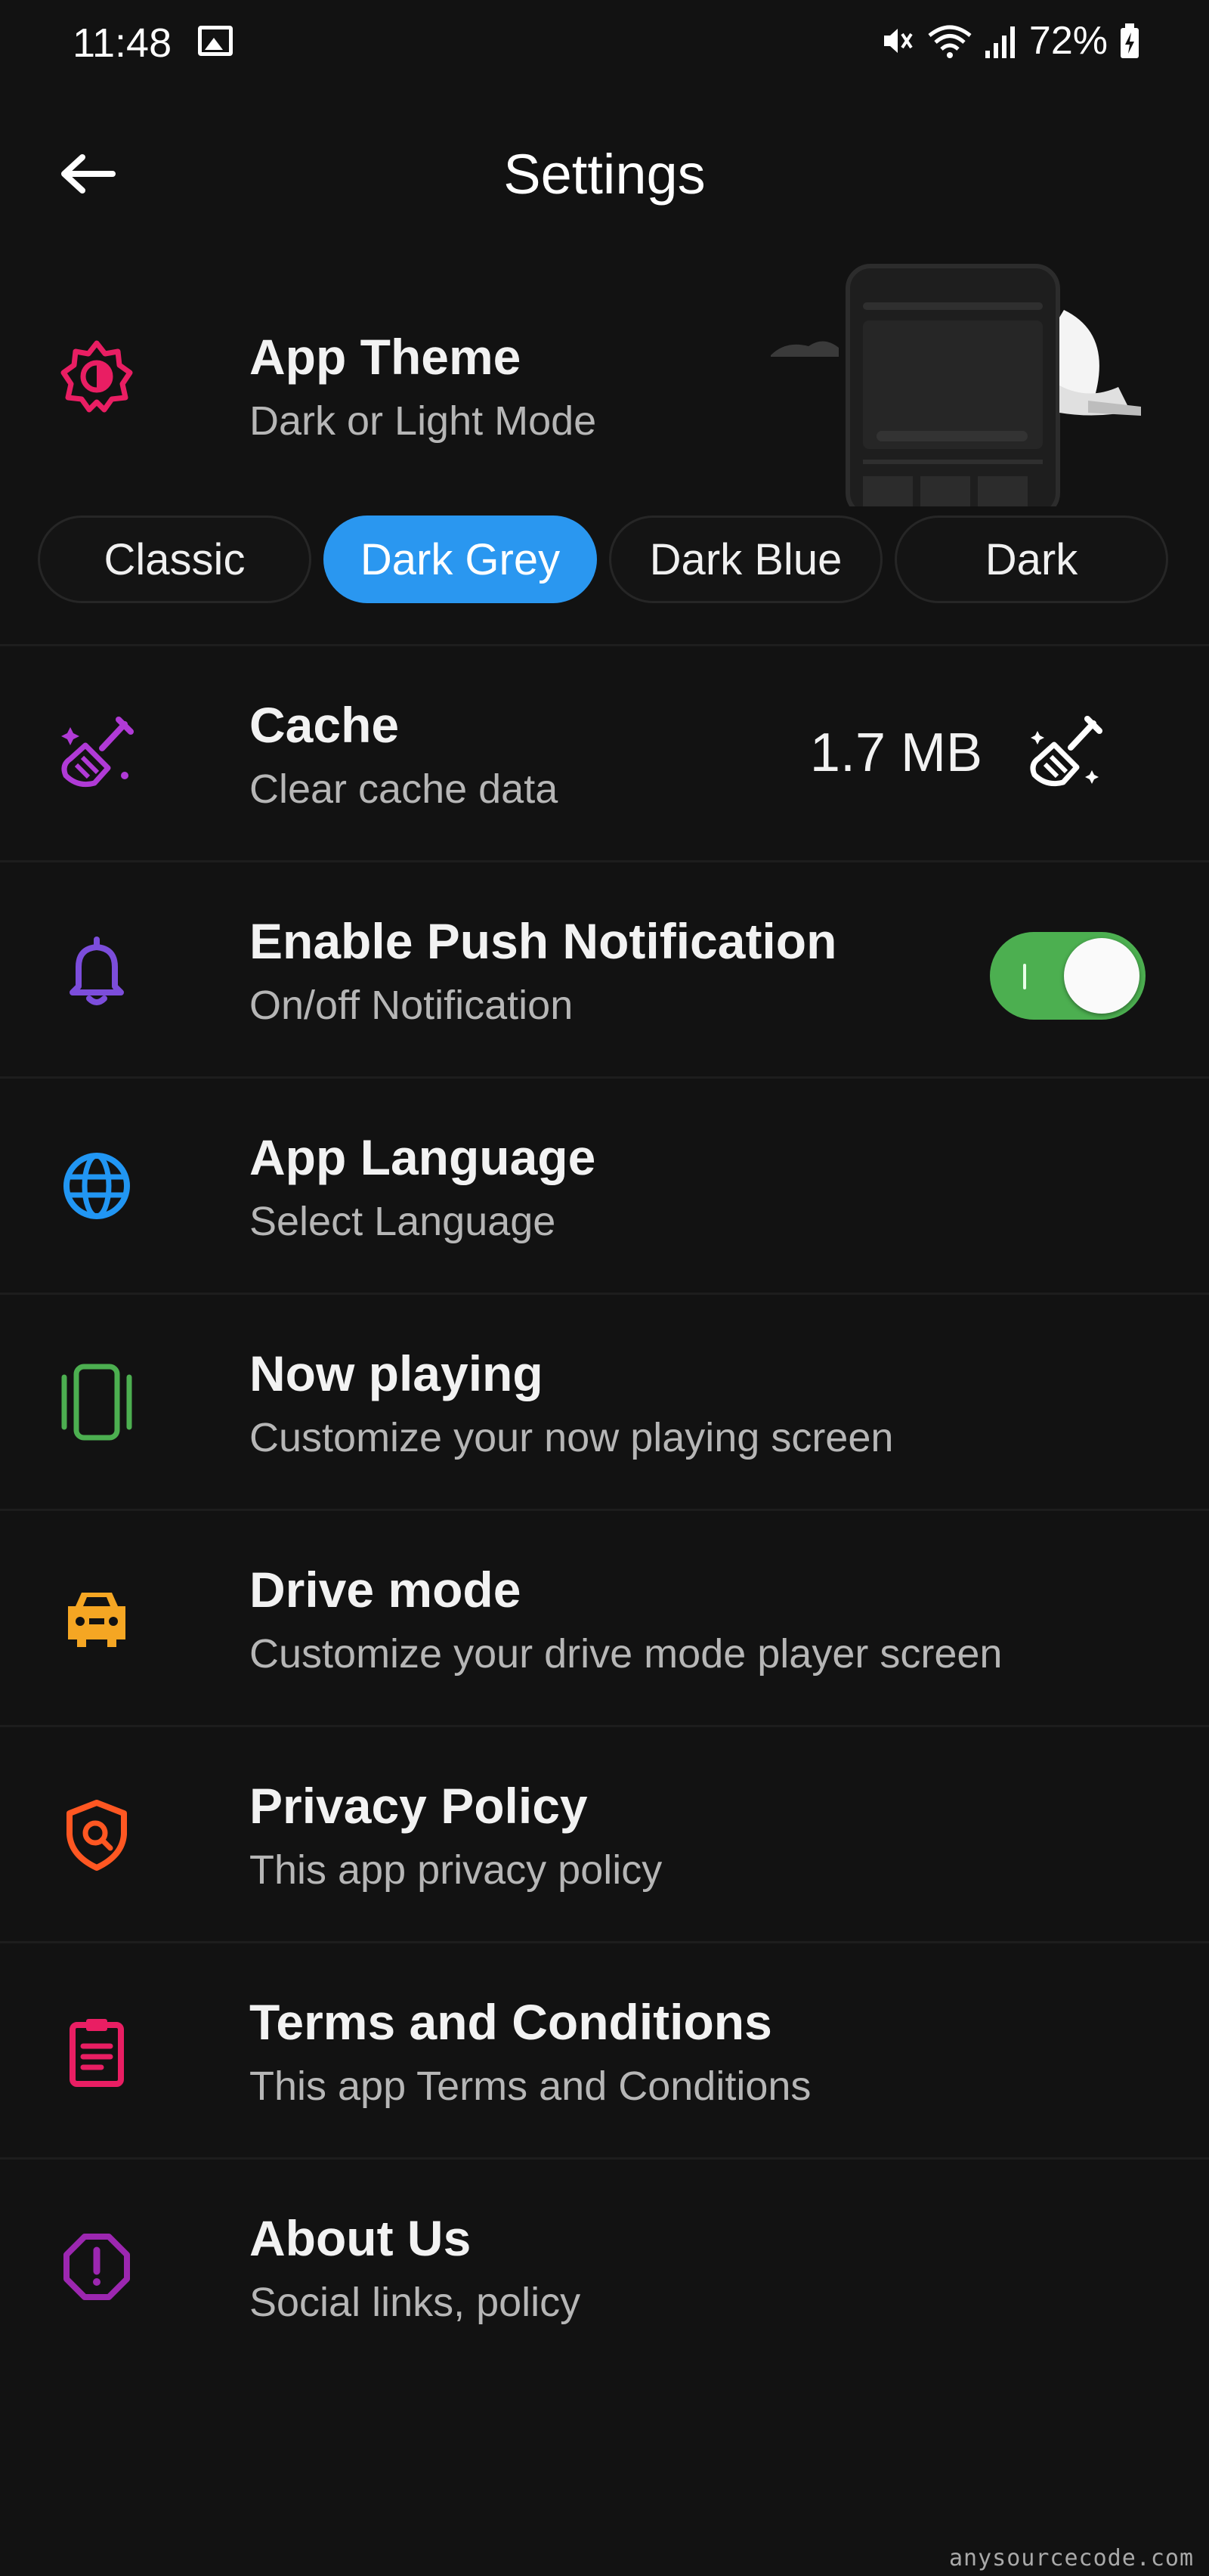 This screenshot has width=1209, height=2576. Describe the element at coordinates (604, 2267) in the screenshot. I see `settings-item-about-us: About Us Social links, policy` at that location.